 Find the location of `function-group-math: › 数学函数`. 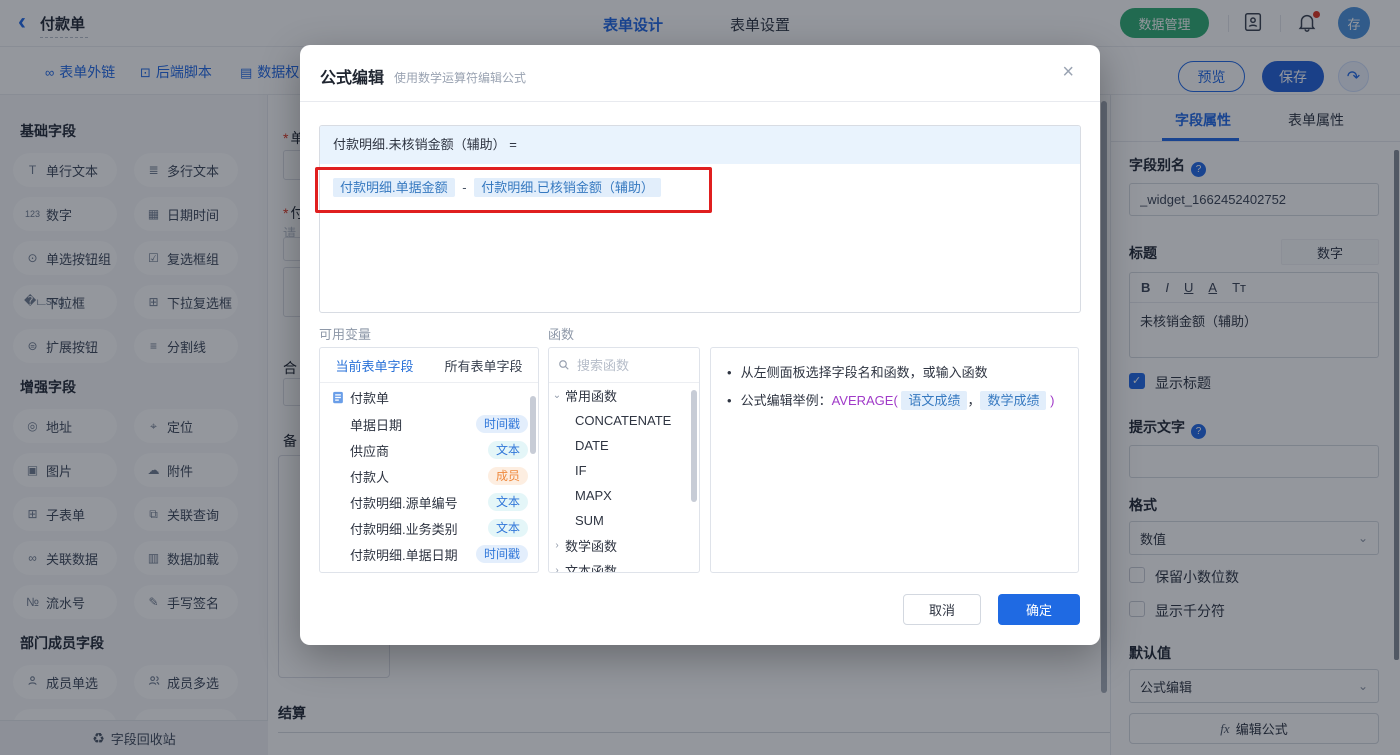

function-group-math: › 数学函数 is located at coordinates (624, 545).